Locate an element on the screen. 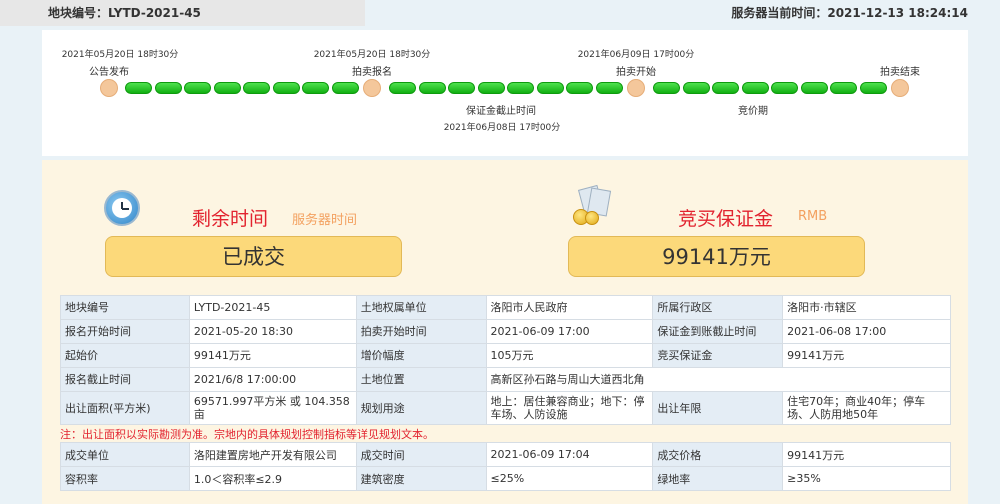 The width and height of the screenshot is (1000, 504). stage-label-start: 拍卖开始 is located at coordinates (636, 72).